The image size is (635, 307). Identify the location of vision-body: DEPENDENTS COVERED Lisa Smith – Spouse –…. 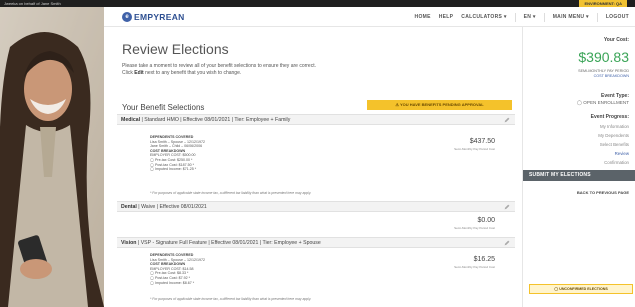
(316, 278).